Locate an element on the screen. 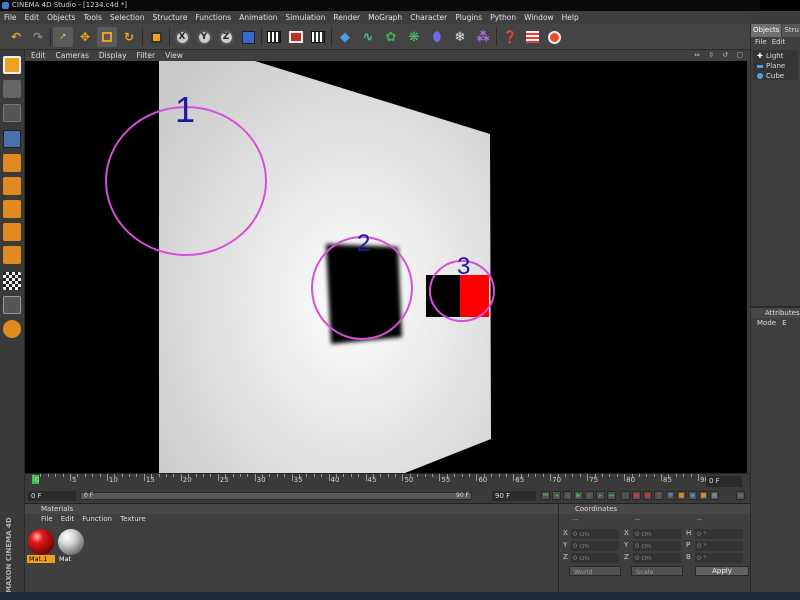 The height and width of the screenshot is (600, 800). material-swatch-1: Mat.1 is located at coordinates (41, 545).